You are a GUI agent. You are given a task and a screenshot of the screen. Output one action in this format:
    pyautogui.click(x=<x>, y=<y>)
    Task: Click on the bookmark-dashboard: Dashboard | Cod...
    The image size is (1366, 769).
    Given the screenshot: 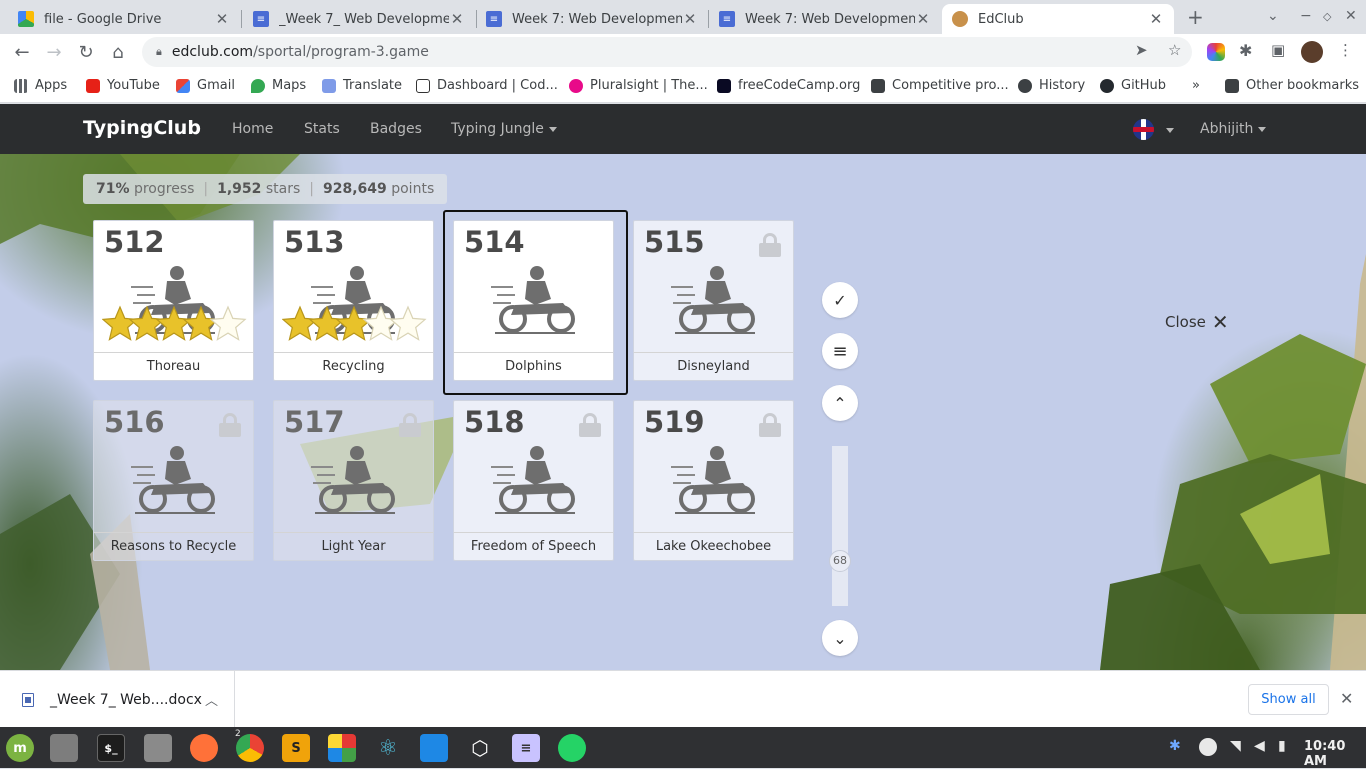 What is the action you would take?
    pyautogui.click(x=487, y=85)
    